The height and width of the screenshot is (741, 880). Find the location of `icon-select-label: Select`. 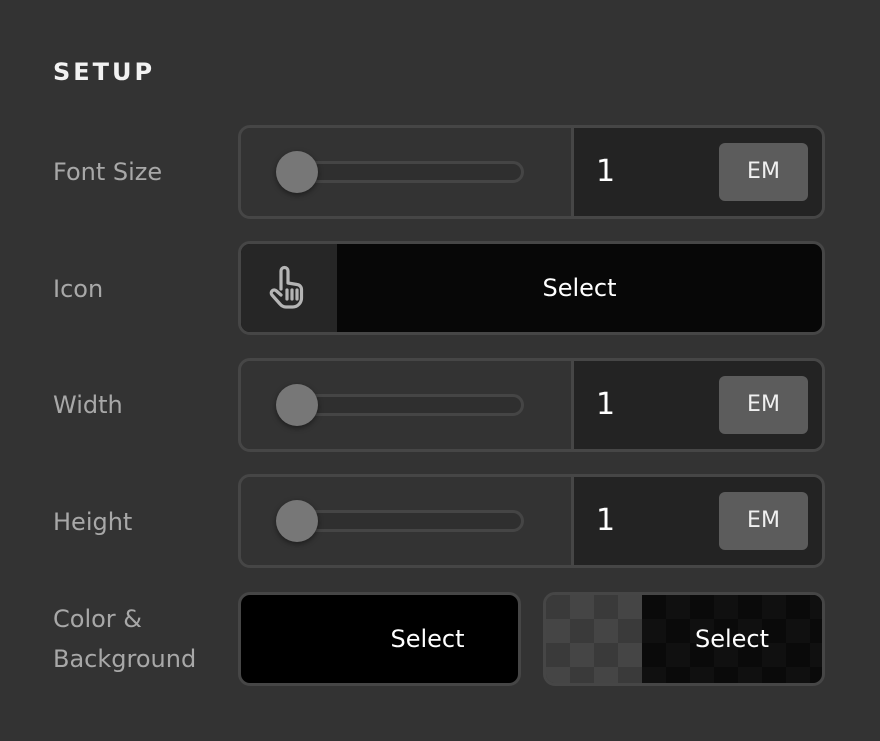

icon-select-label: Select is located at coordinates (579, 288).